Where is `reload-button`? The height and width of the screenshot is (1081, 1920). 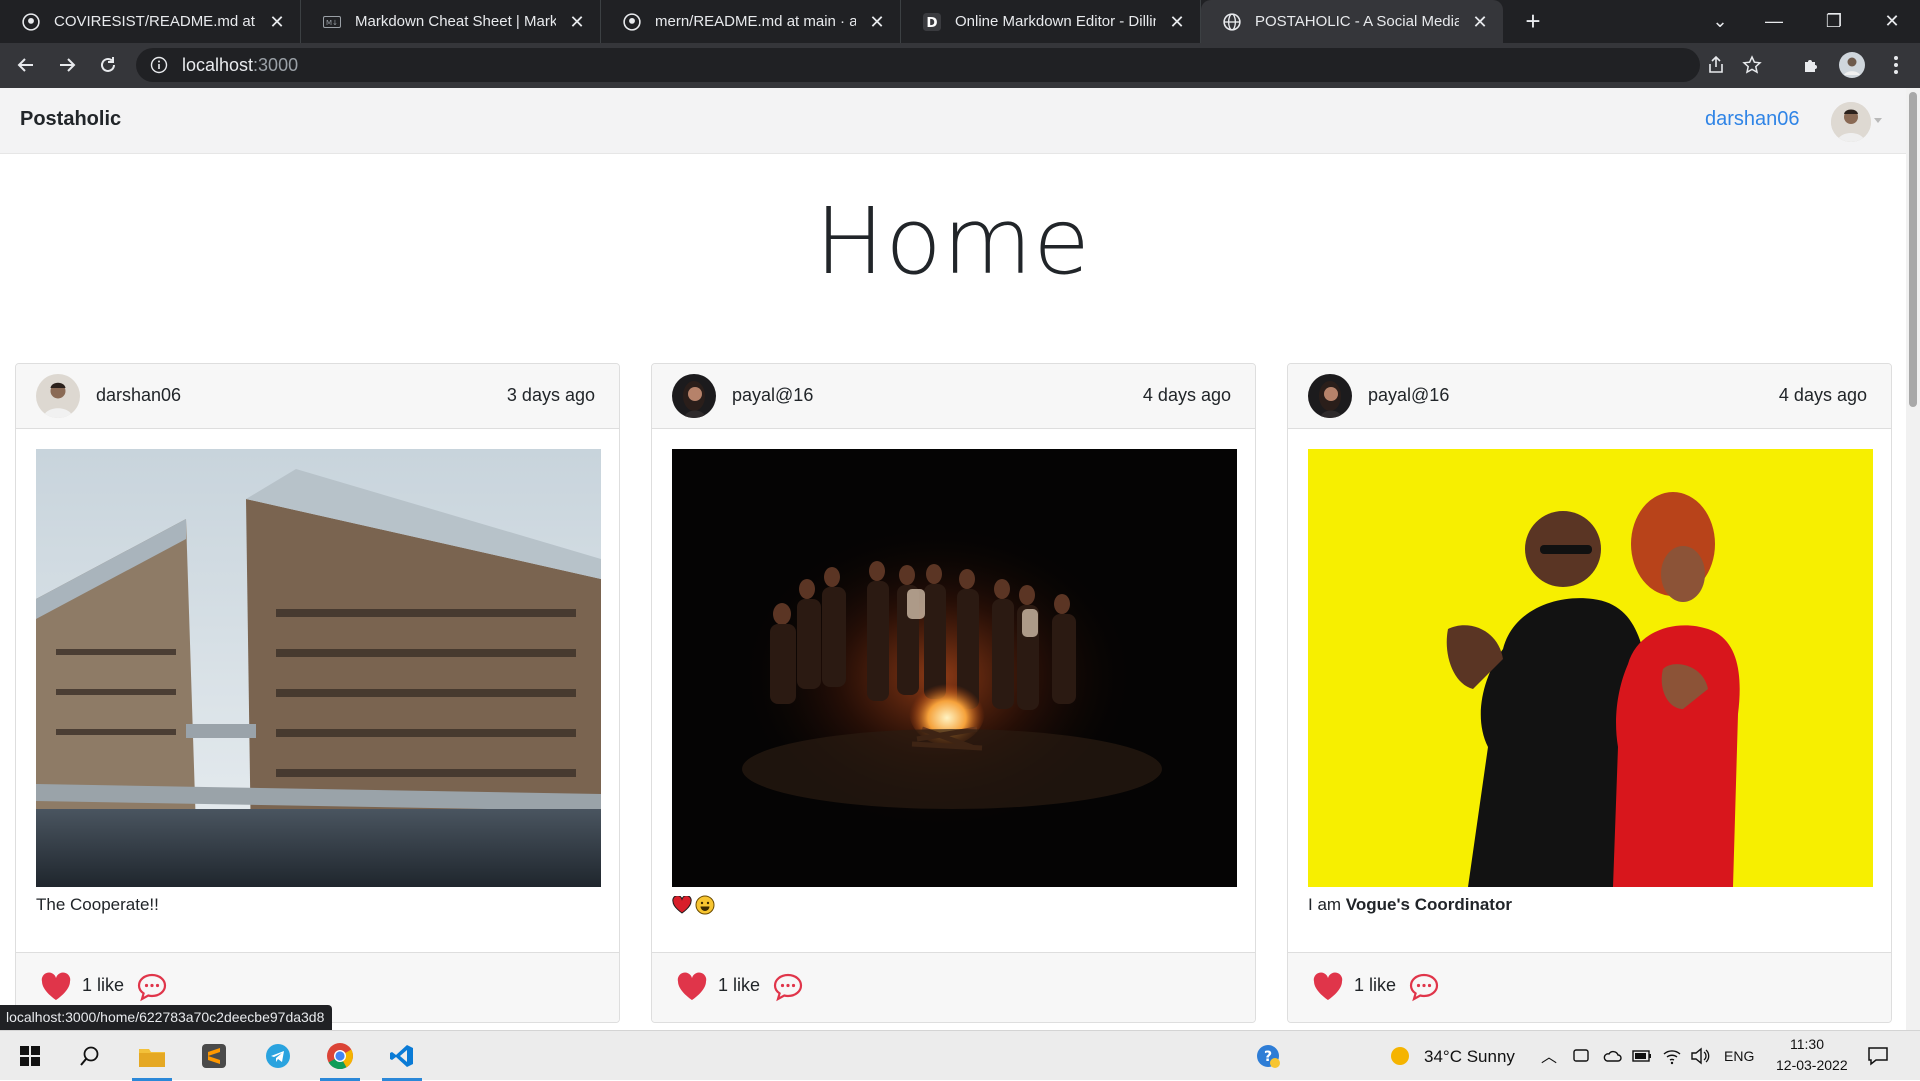
reload-button is located at coordinates (108, 65).